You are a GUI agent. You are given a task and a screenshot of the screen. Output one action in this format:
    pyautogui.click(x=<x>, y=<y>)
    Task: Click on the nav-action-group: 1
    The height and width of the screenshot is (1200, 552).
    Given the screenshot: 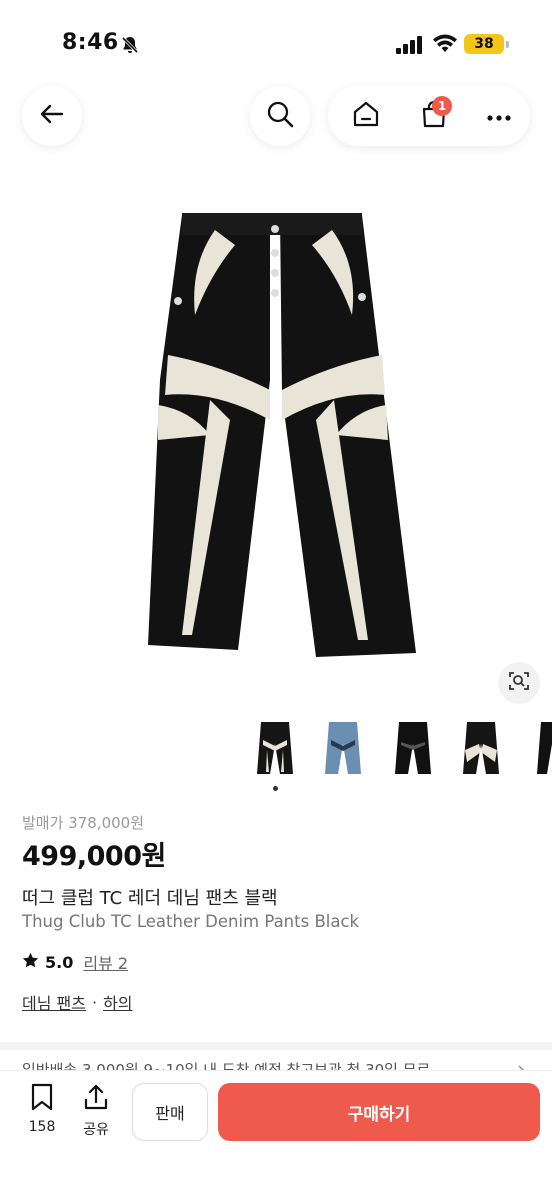 What is the action you would take?
    pyautogui.click(x=429, y=116)
    